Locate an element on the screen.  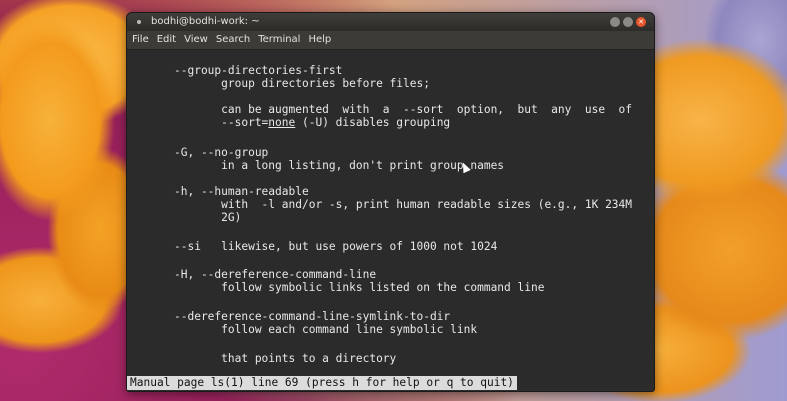
sort-option-tail-text: (-U) disables grouping is located at coordinates (373, 122).